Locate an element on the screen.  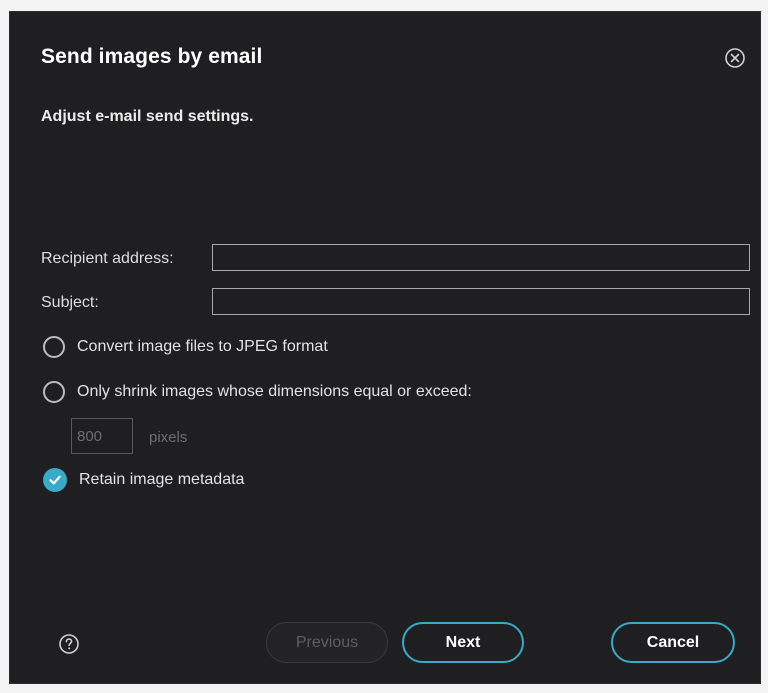
retain-metadata-label: Retain image metadata is located at coordinates (162, 479).